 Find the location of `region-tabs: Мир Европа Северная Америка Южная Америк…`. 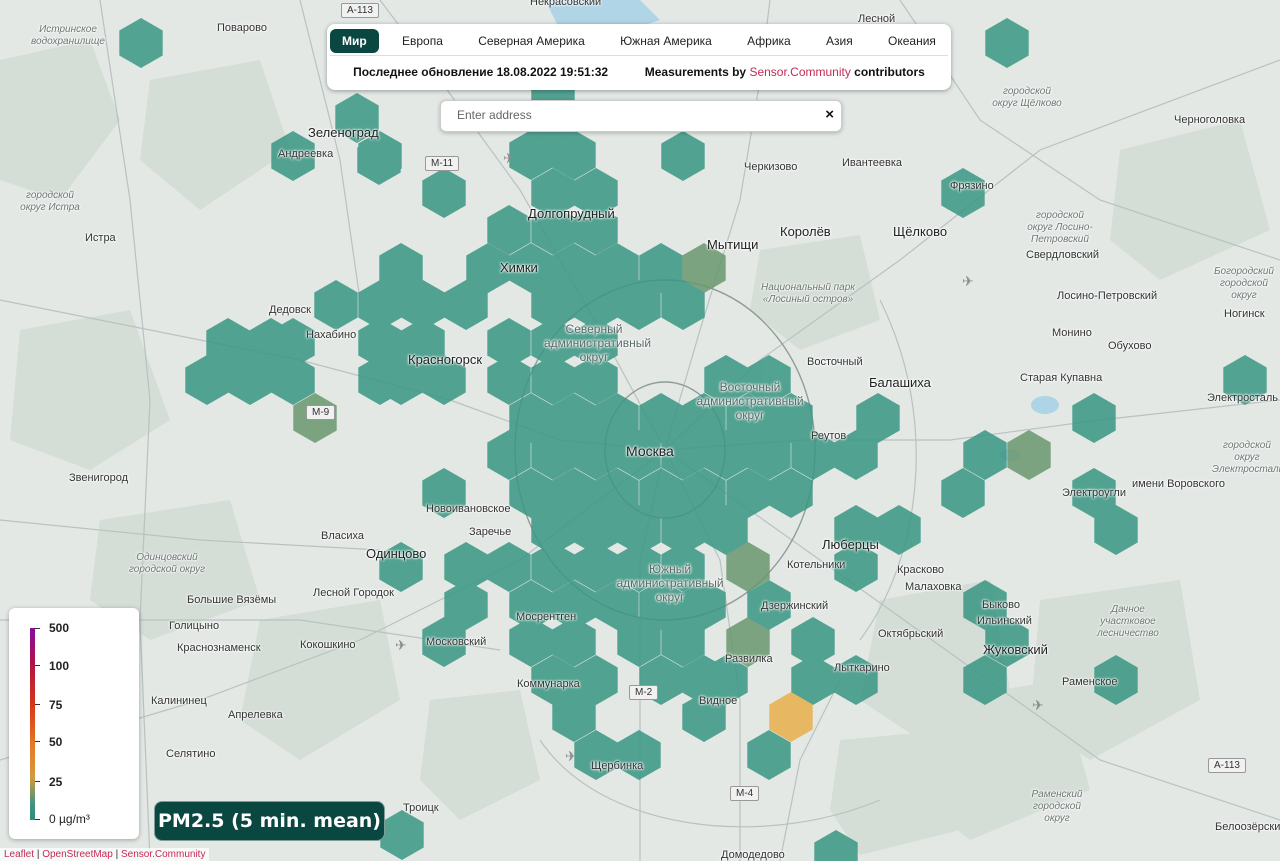

region-tabs: Мир Европа Северная Америка Южная Америк… is located at coordinates (639, 41).